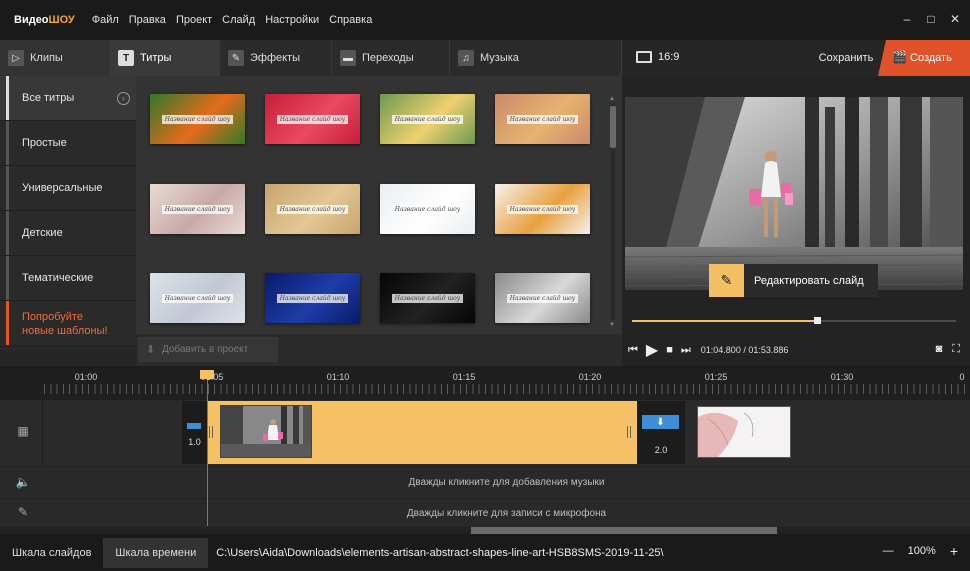 This screenshot has width=970, height=571. I want to click on edit-slide-button: ✎ Редактировать слайд, so click(793, 280).